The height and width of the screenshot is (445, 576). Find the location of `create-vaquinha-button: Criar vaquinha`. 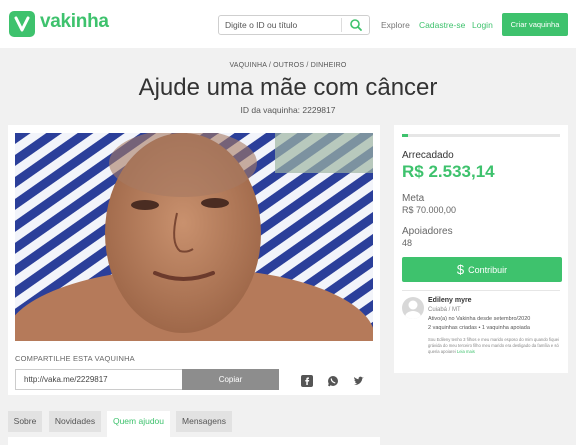

create-vaquinha-button: Criar vaquinha is located at coordinates (535, 24).